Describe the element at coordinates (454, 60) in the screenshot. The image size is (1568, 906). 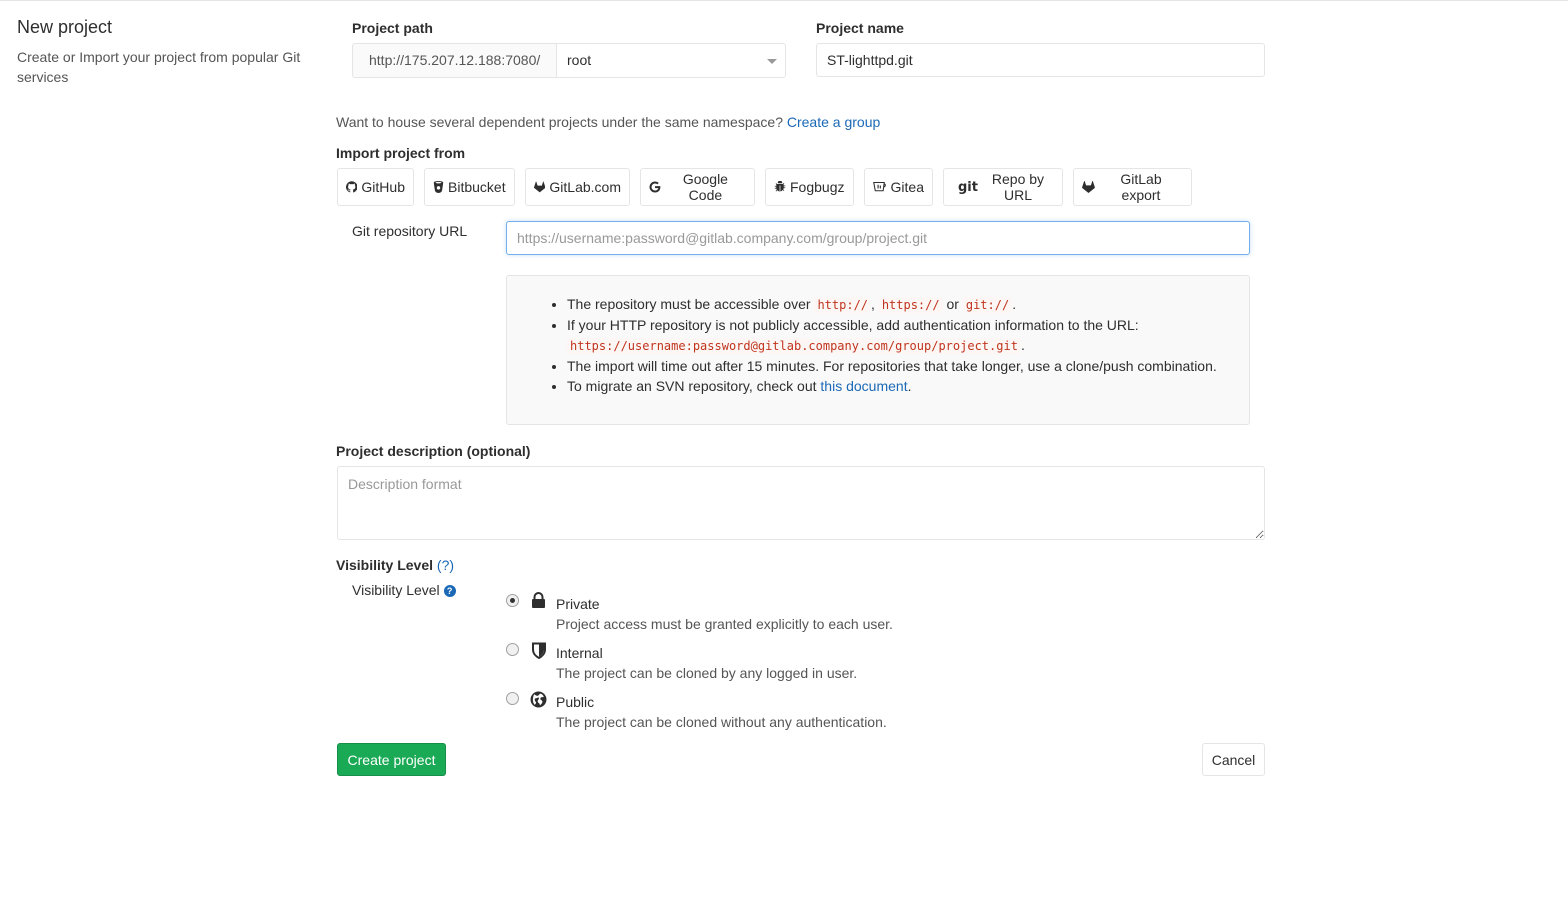
I see `project-path-base-url: http://175.207.12.188:7080/` at that location.